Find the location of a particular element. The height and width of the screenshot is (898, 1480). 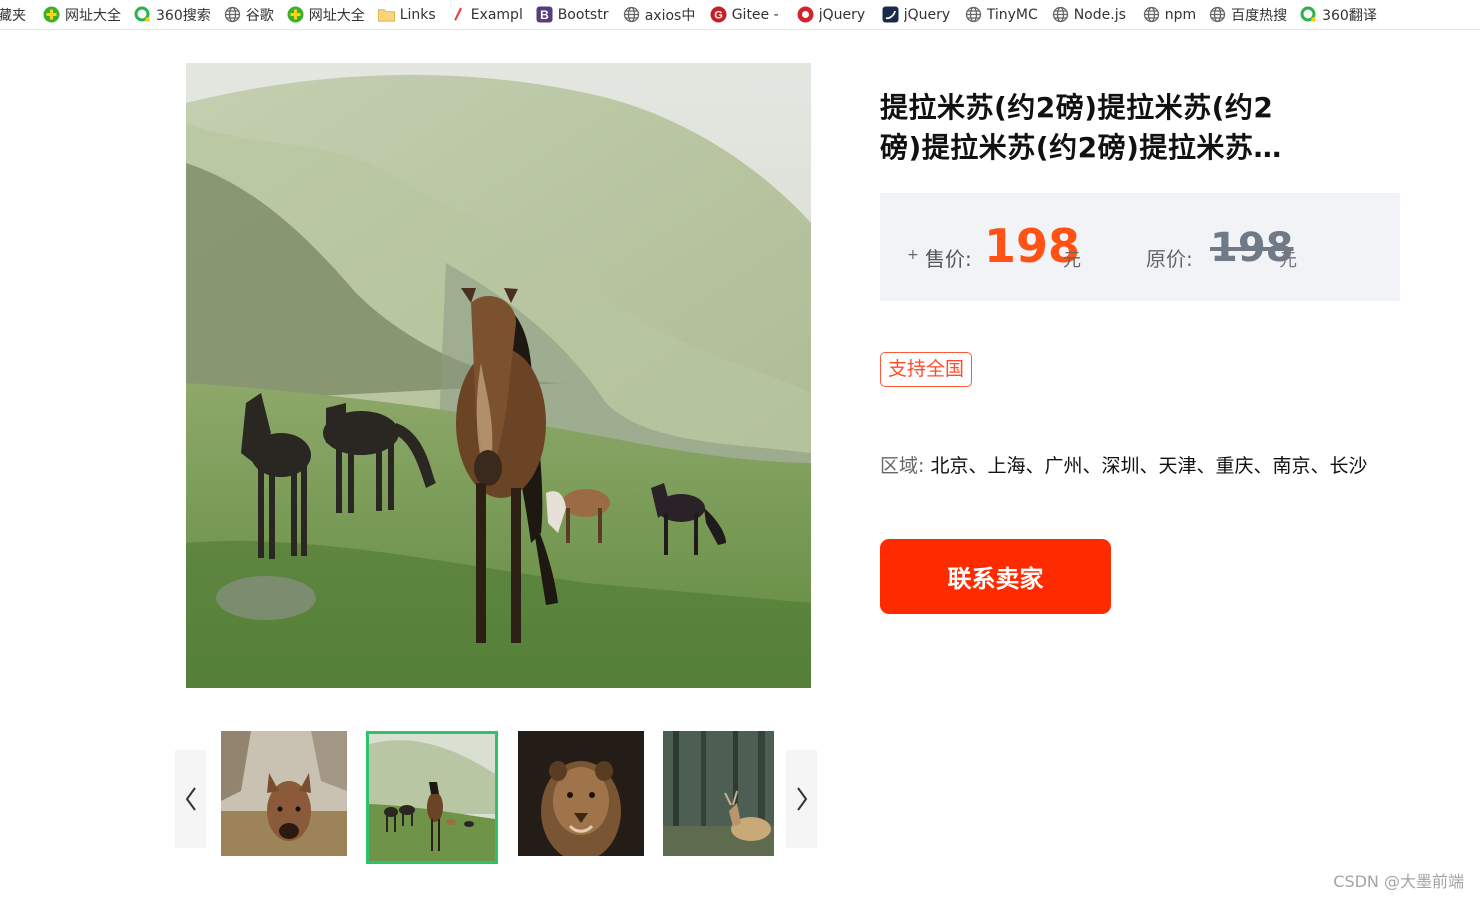

bookmark-label: 藏夹 is located at coordinates (13, 15).